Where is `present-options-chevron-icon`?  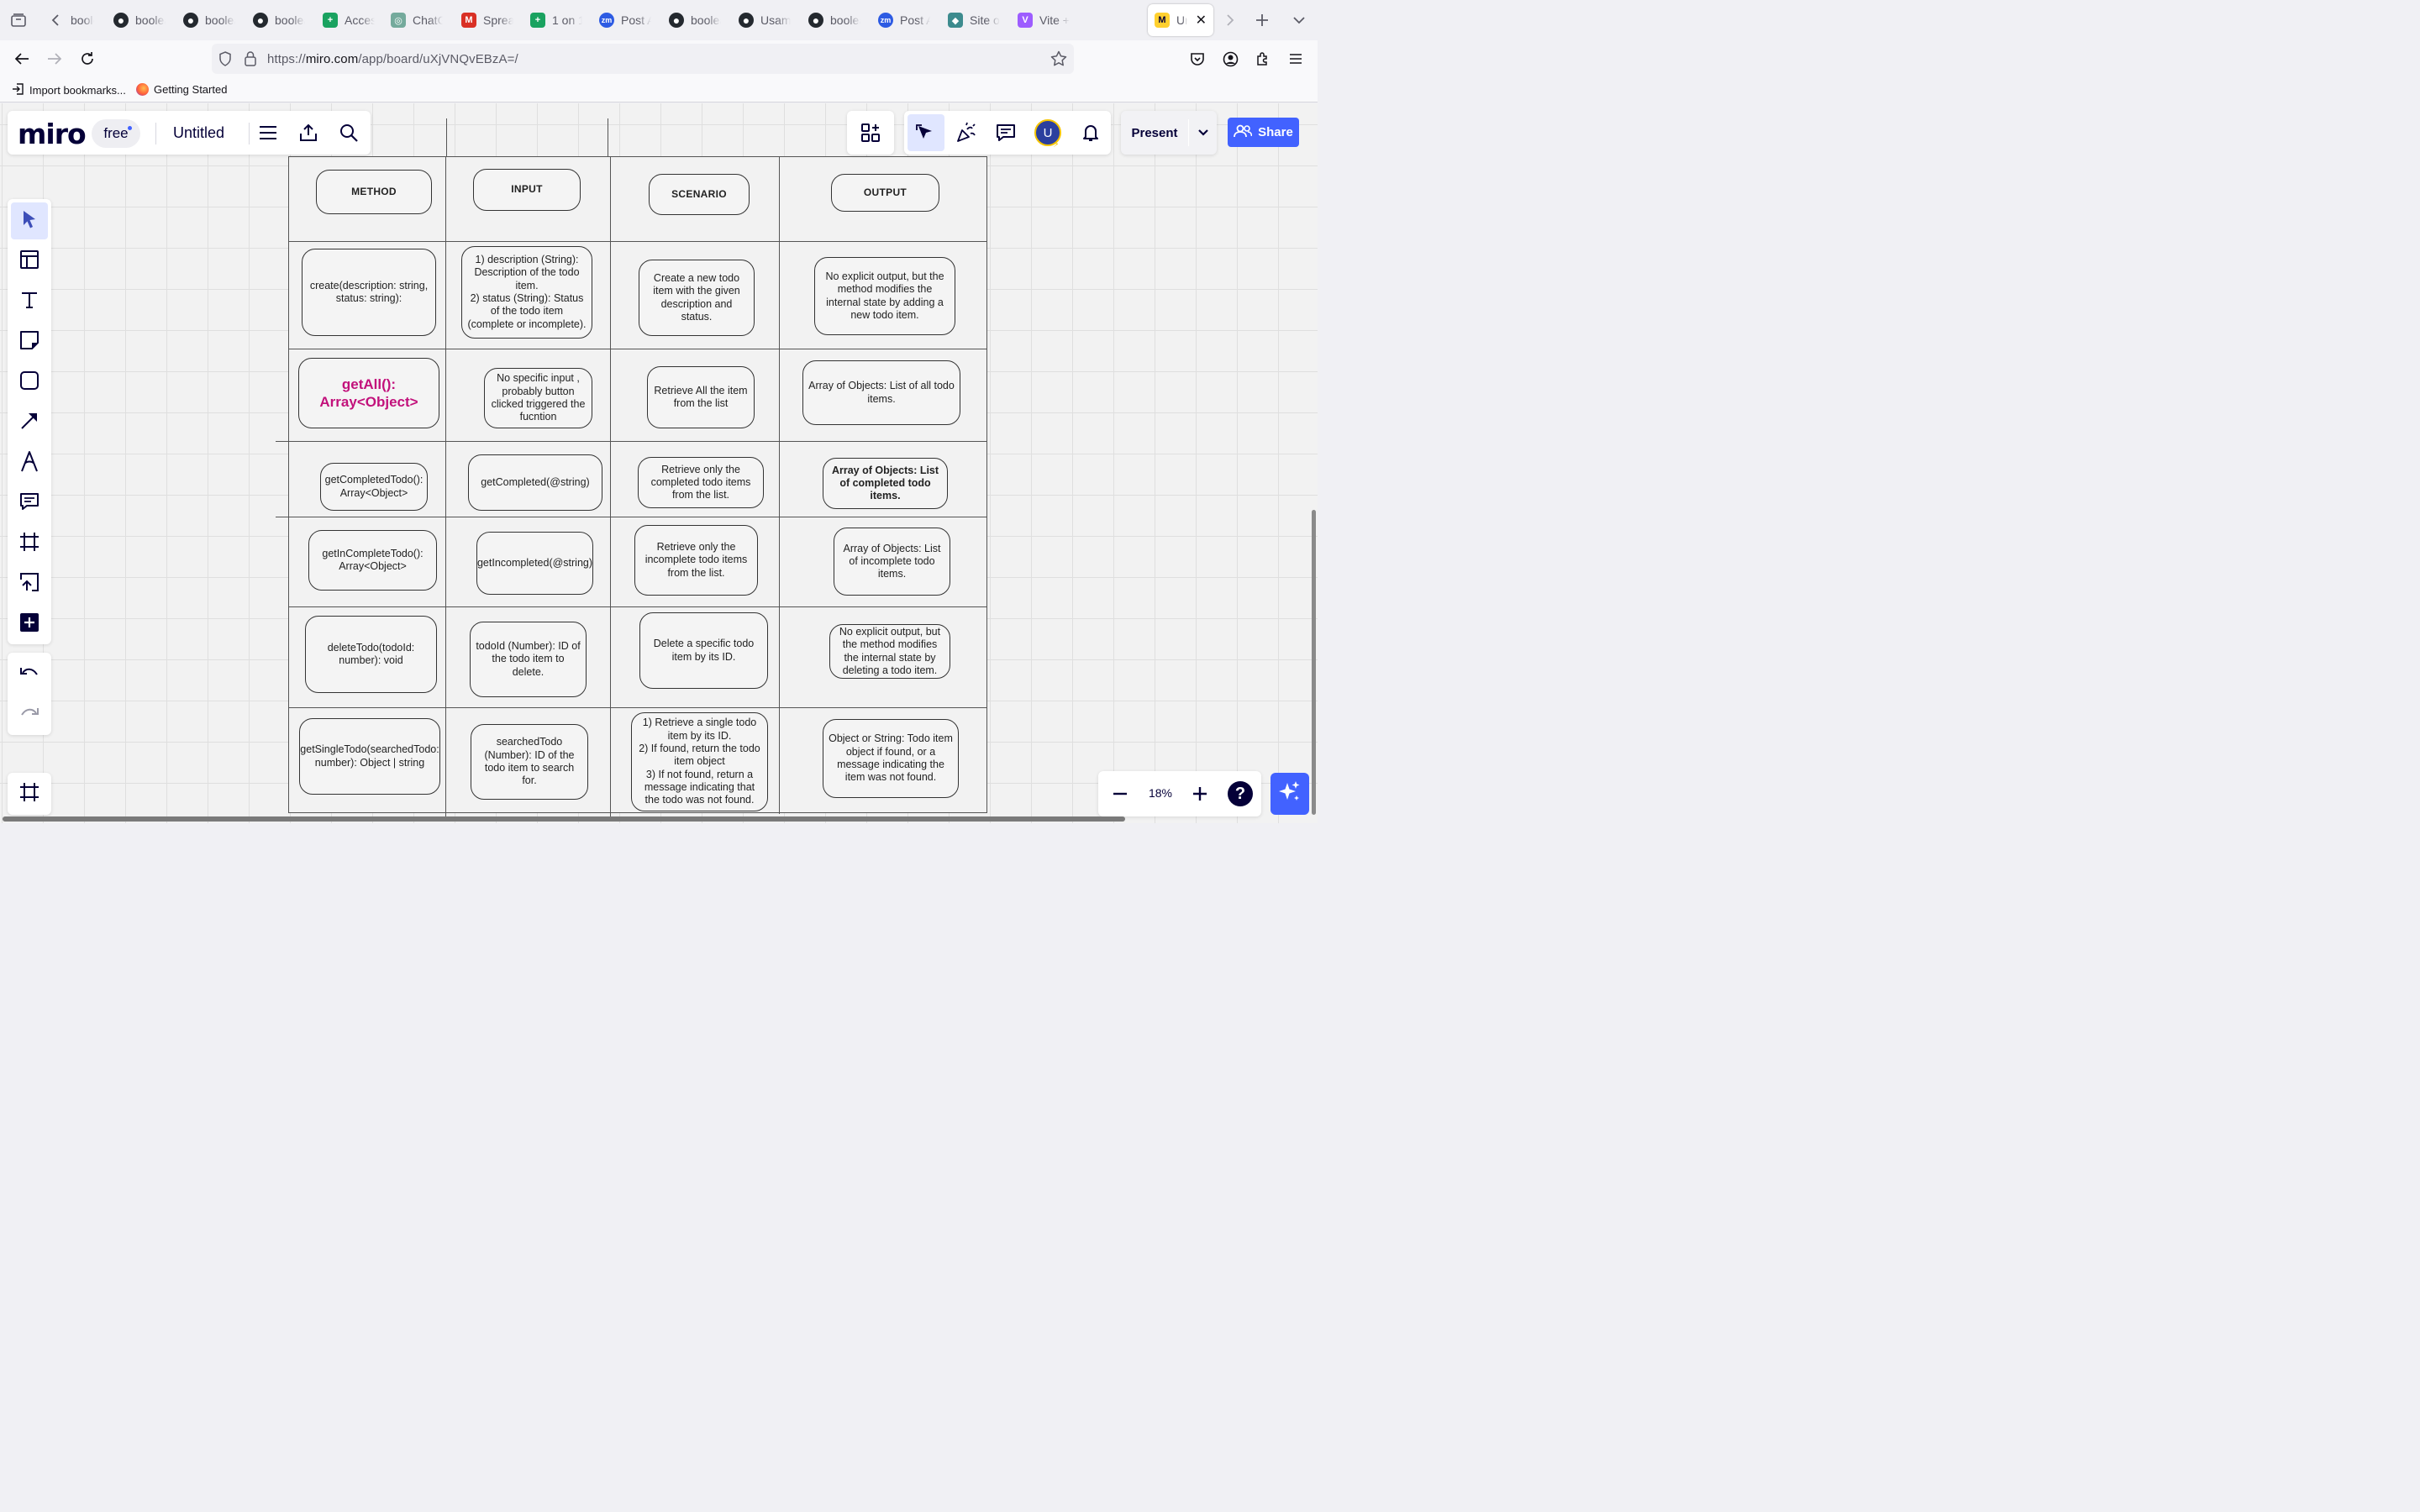 present-options-chevron-icon is located at coordinates (1203, 132).